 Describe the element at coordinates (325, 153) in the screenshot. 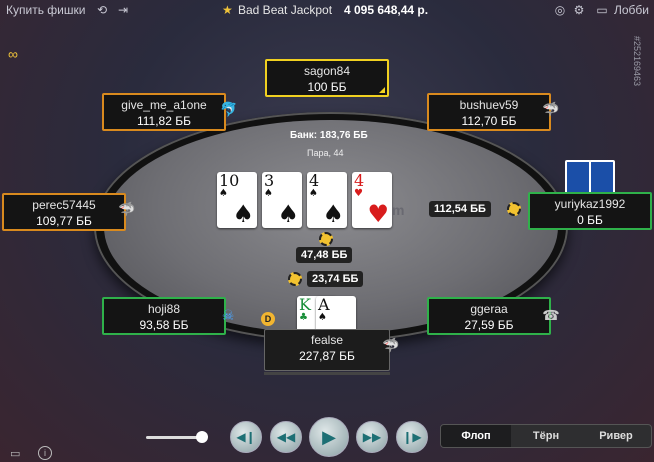

I see `hand-name: Пара, 44` at that location.